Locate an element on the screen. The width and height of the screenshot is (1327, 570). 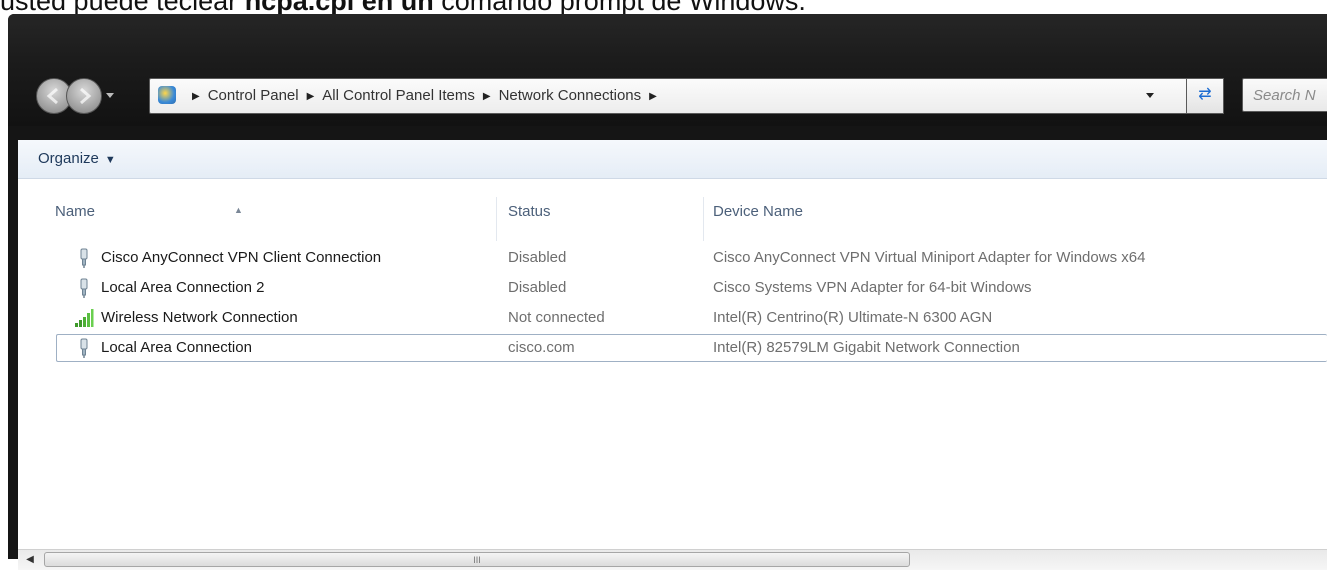
connection-name: Local Area Connection is located at coordinates (176, 347).